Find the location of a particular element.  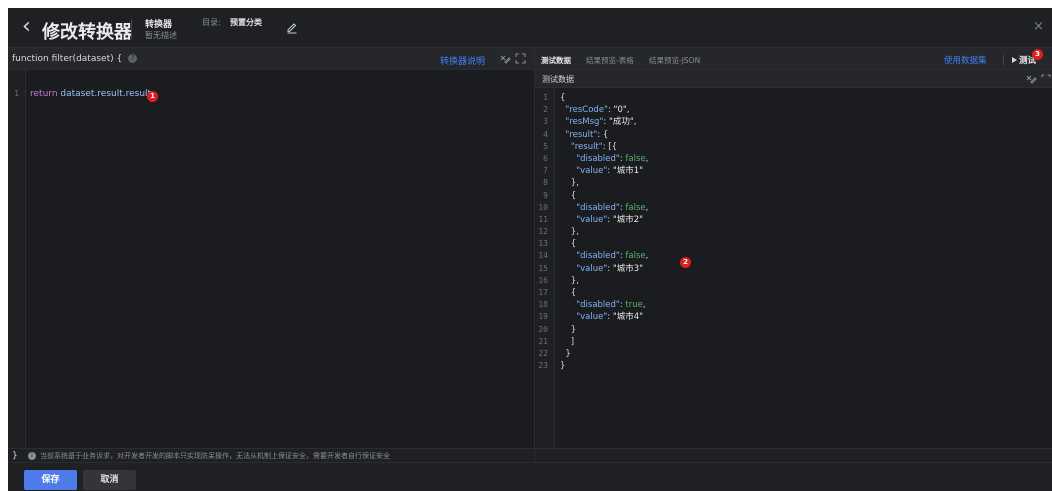

line-number: 19 is located at coordinates (543, 317).